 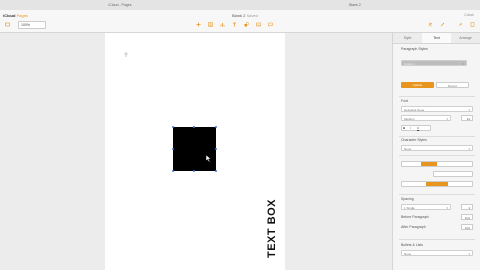 What do you see at coordinates (463, 174) in the screenshot?
I see `increase-indent-icon` at bounding box center [463, 174].